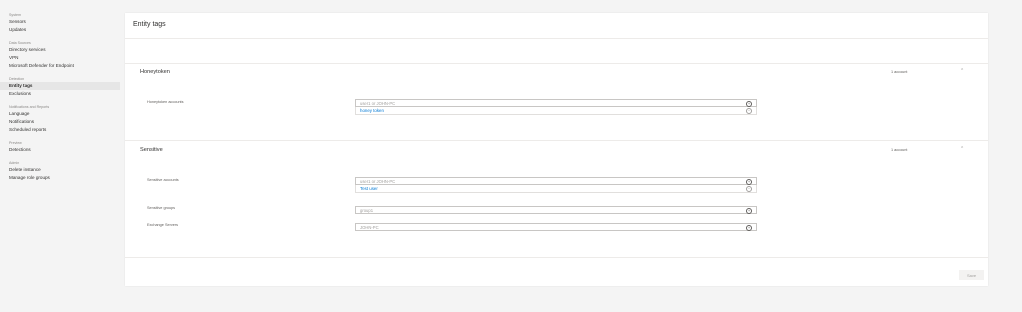 The image size is (1022, 312). I want to click on tag-label: honey token, so click(372, 110).